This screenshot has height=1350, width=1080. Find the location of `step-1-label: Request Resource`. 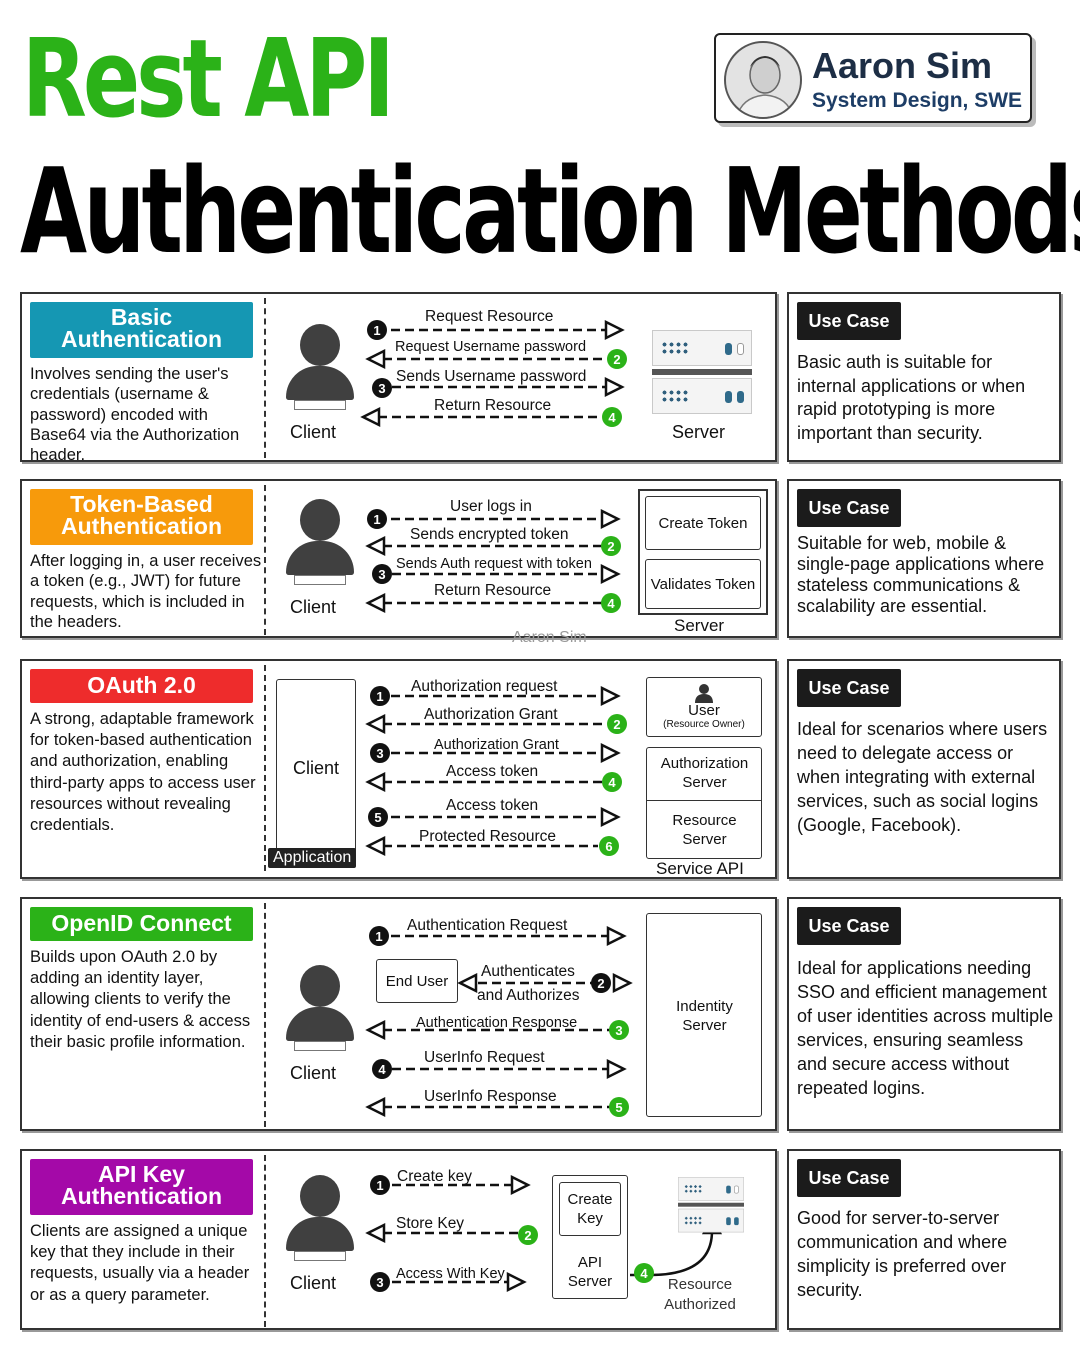

step-1-label: Request Resource is located at coordinates (489, 316).